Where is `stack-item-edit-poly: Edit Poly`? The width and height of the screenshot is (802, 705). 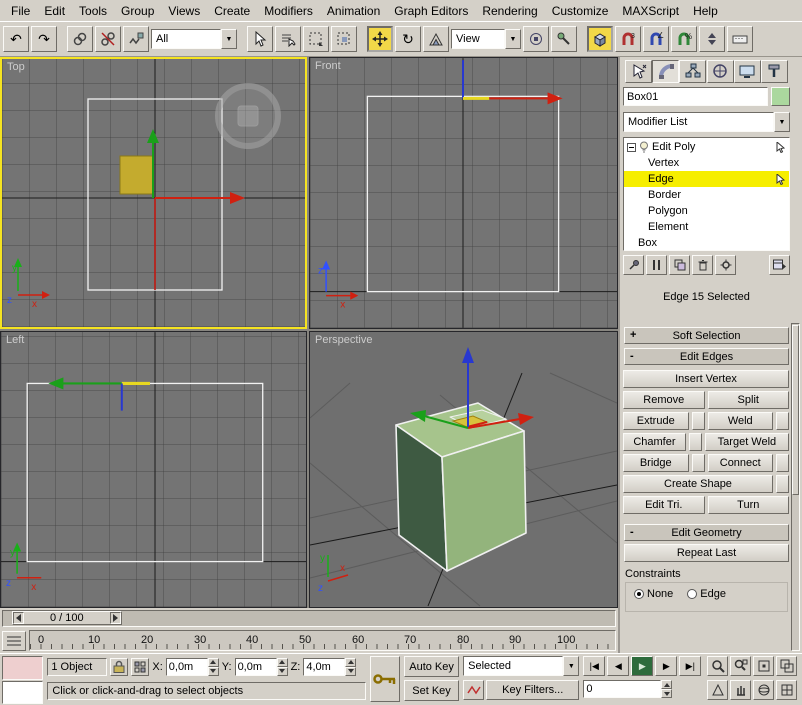
stack-item-edit-poly: Edit Poly is located at coordinates (706, 147).